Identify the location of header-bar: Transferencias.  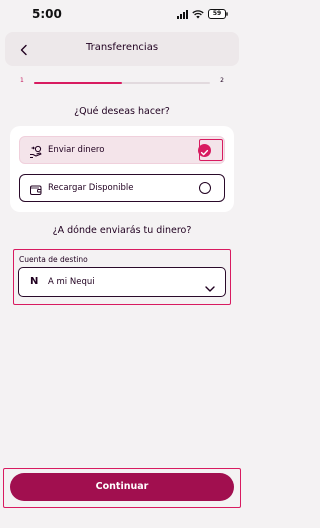
(122, 49).